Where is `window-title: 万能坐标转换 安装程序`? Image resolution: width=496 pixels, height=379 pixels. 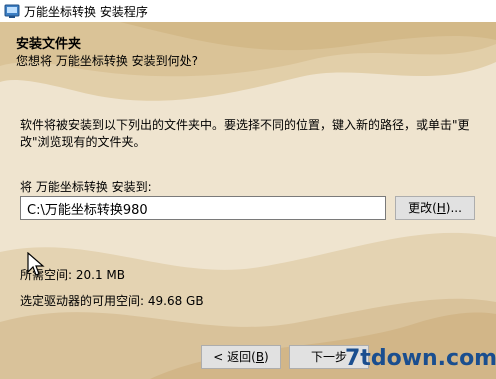 window-title: 万能坐标转换 安装程序 is located at coordinates (86, 12).